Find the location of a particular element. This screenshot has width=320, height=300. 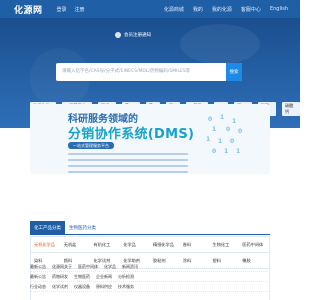

announcement-item: 技术服务 is located at coordinates (126, 287).